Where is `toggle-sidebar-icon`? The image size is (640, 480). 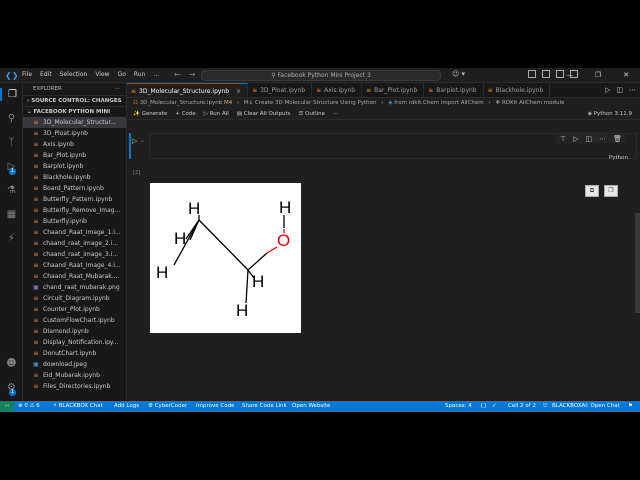 toggle-sidebar-icon is located at coordinates (532, 74).